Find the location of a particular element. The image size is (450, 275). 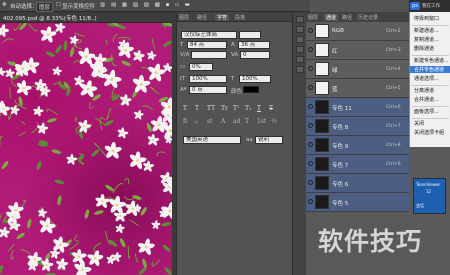

channel-row: 专色 9 Ctrl+8 is located at coordinates (357, 145).